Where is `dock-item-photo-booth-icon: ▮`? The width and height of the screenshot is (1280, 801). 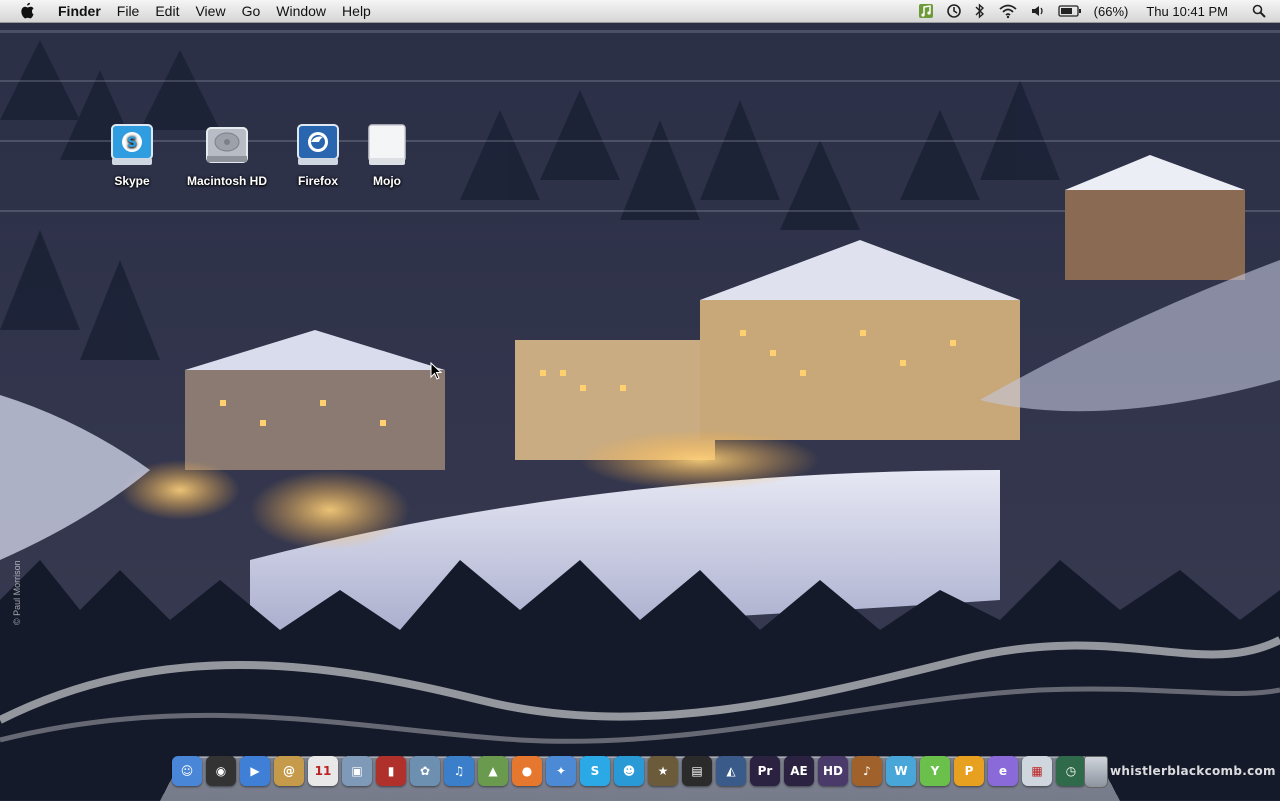 dock-item-photo-booth-icon: ▮ is located at coordinates (391, 771).